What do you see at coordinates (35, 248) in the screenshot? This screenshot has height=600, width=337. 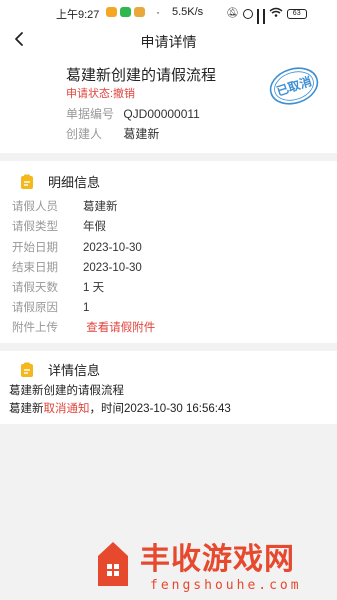 I see `detail-label: 开始日期` at bounding box center [35, 248].